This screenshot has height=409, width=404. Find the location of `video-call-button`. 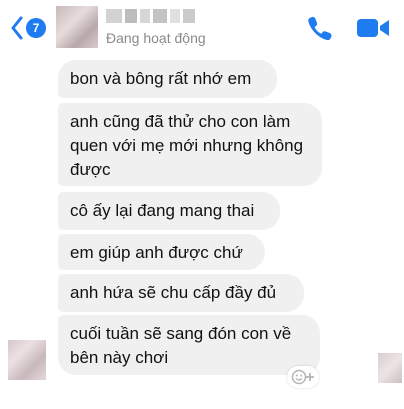

video-call-button is located at coordinates (373, 28).